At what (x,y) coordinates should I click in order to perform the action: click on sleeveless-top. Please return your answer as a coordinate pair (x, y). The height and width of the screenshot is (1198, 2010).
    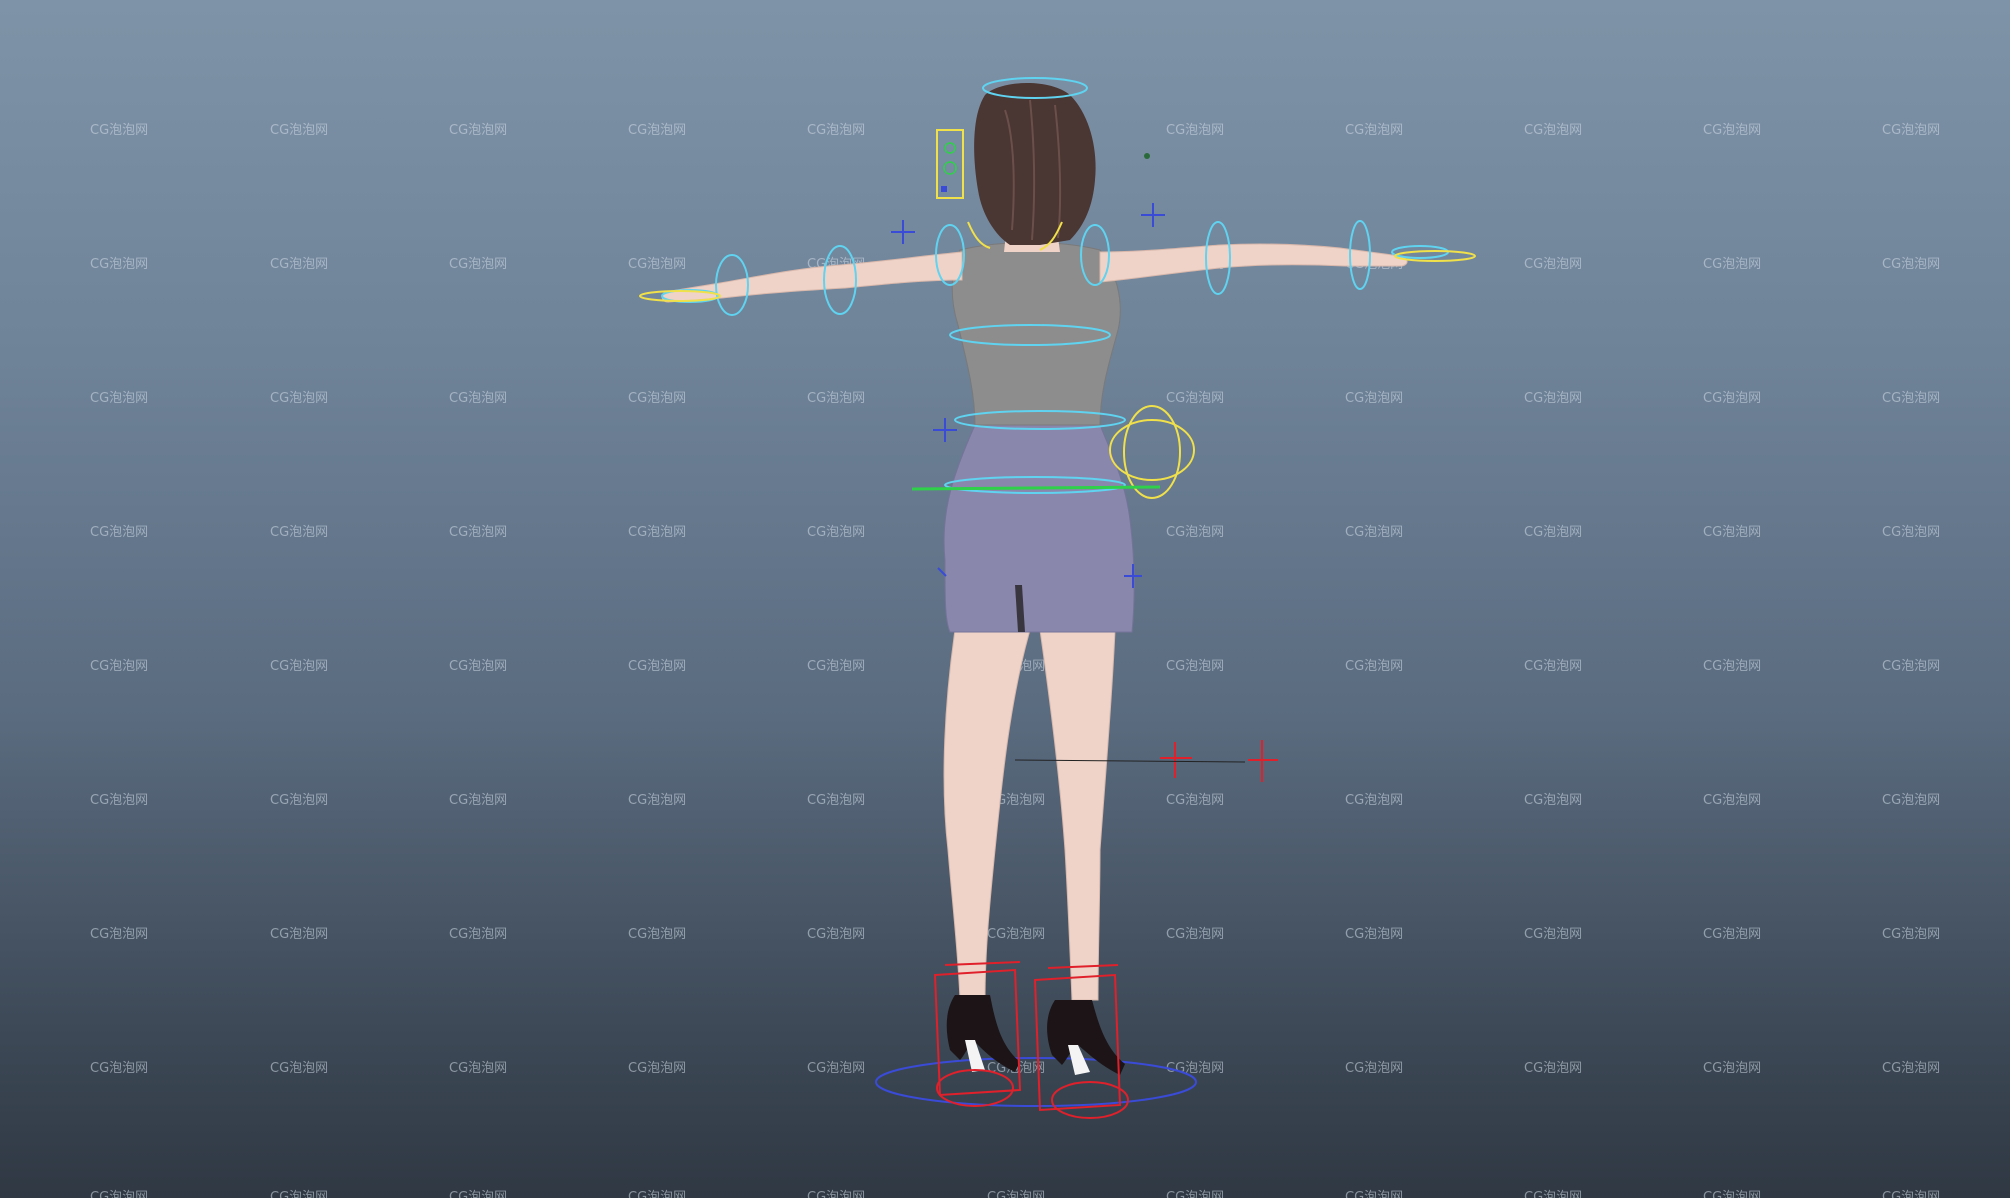
    Looking at the image, I should click on (1036, 334).